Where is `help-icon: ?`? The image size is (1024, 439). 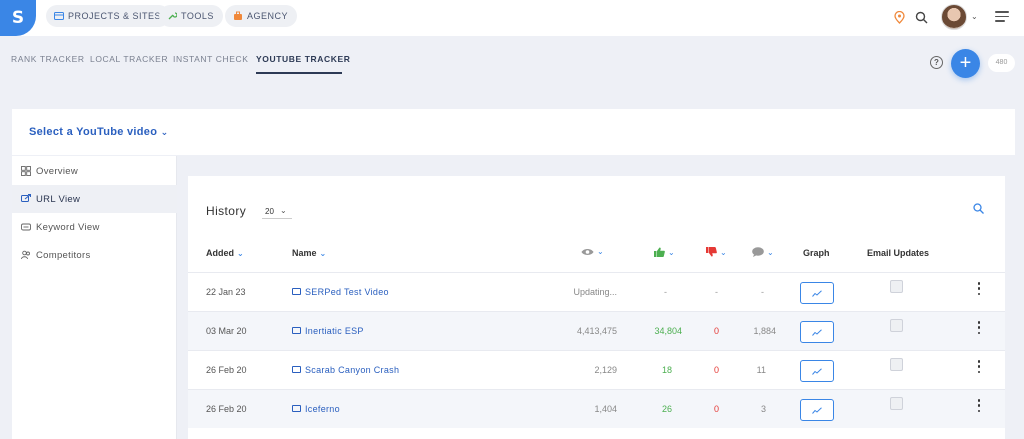
help-icon: ? is located at coordinates (936, 62).